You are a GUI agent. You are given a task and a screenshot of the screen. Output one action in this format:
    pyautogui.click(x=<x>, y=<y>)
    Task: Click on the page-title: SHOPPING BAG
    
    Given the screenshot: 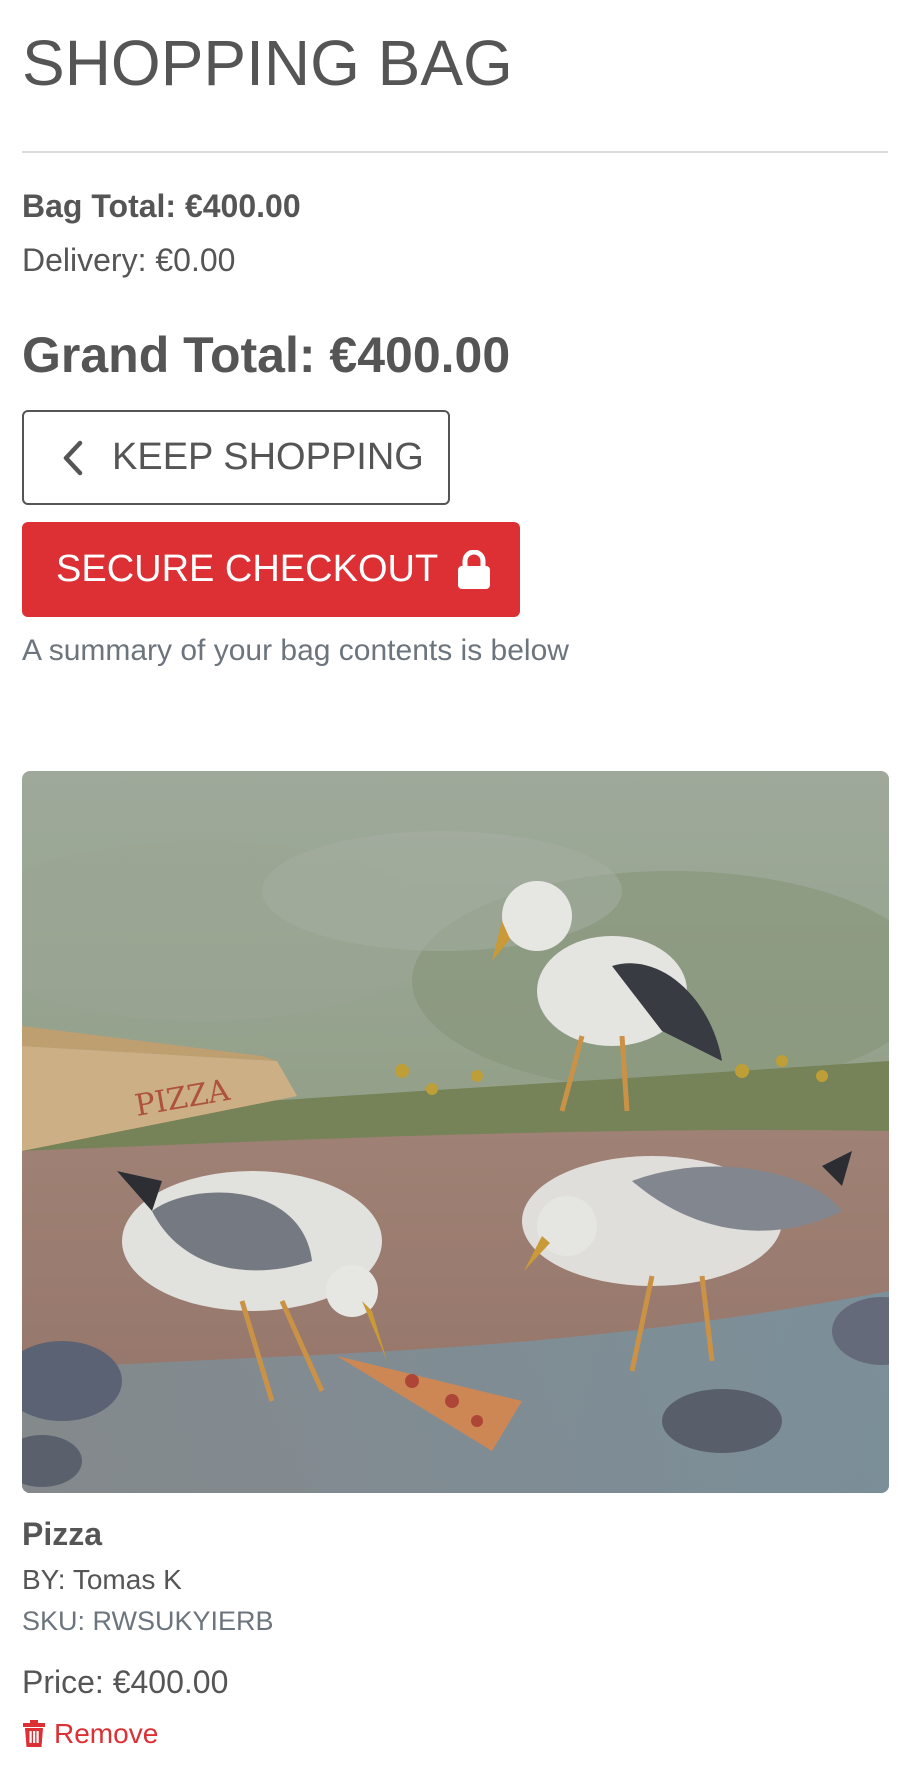 What is the action you would take?
    pyautogui.click(x=267, y=63)
    